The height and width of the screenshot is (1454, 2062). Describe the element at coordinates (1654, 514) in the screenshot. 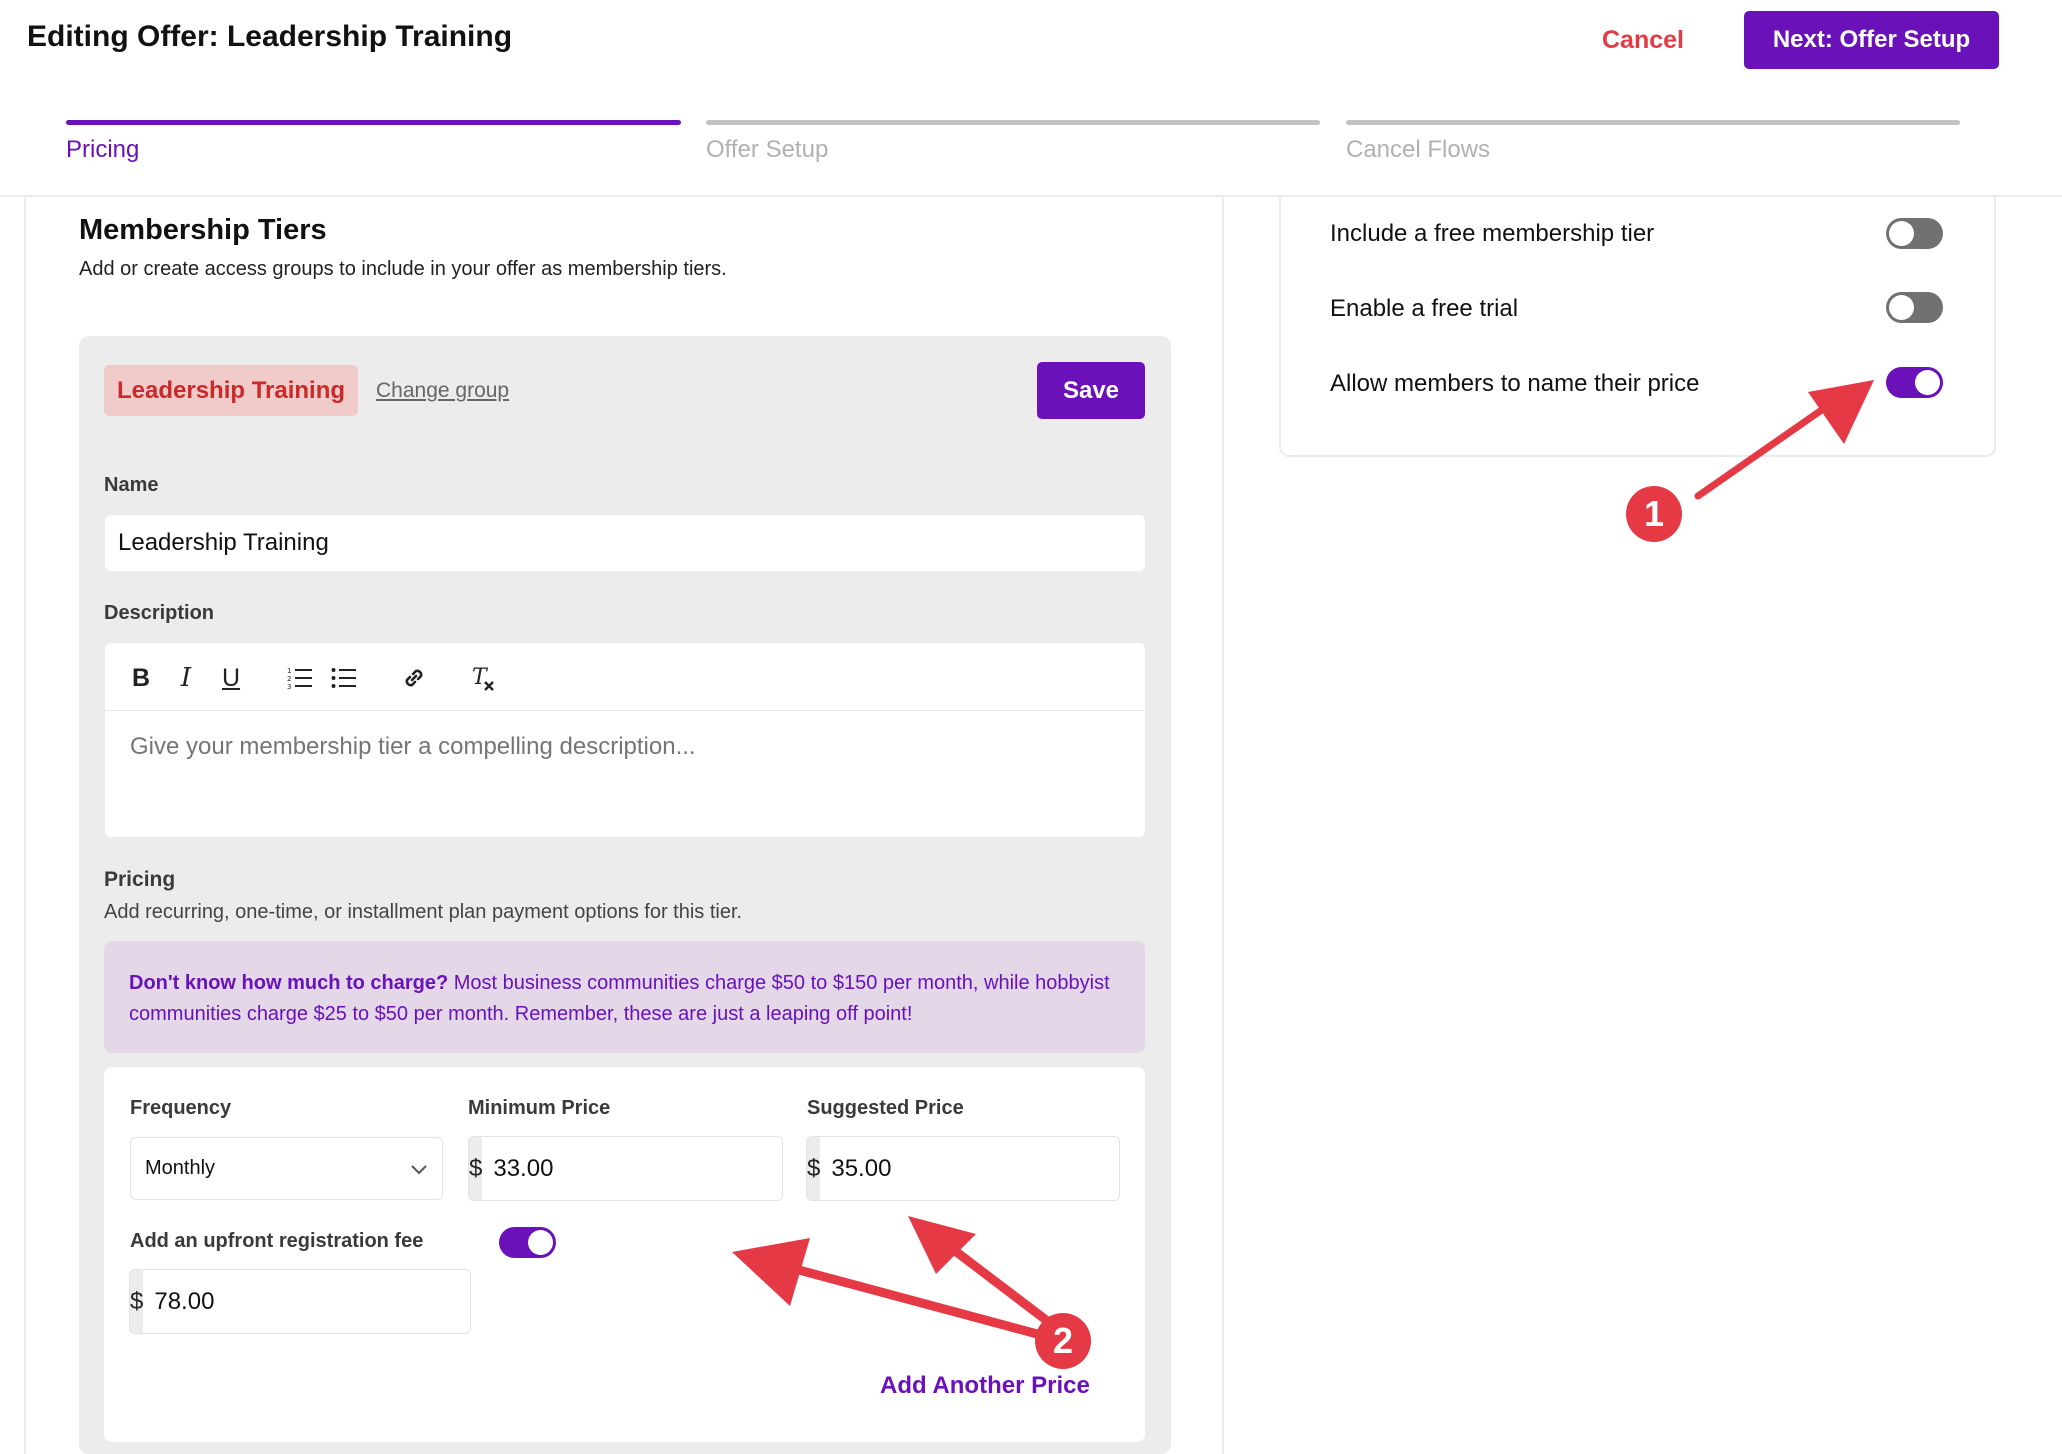

I see `annotation-badge-1: 1` at that location.